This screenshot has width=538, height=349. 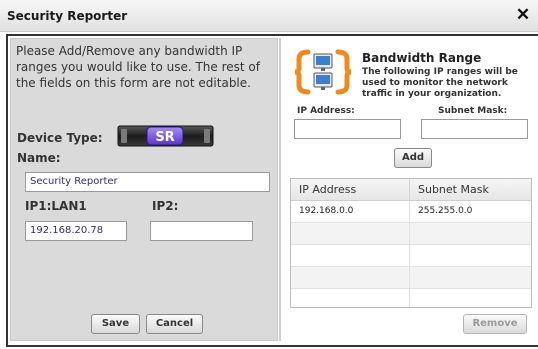 What do you see at coordinates (350, 190) in the screenshot?
I see `column-header-ip-address: IP Address` at bounding box center [350, 190].